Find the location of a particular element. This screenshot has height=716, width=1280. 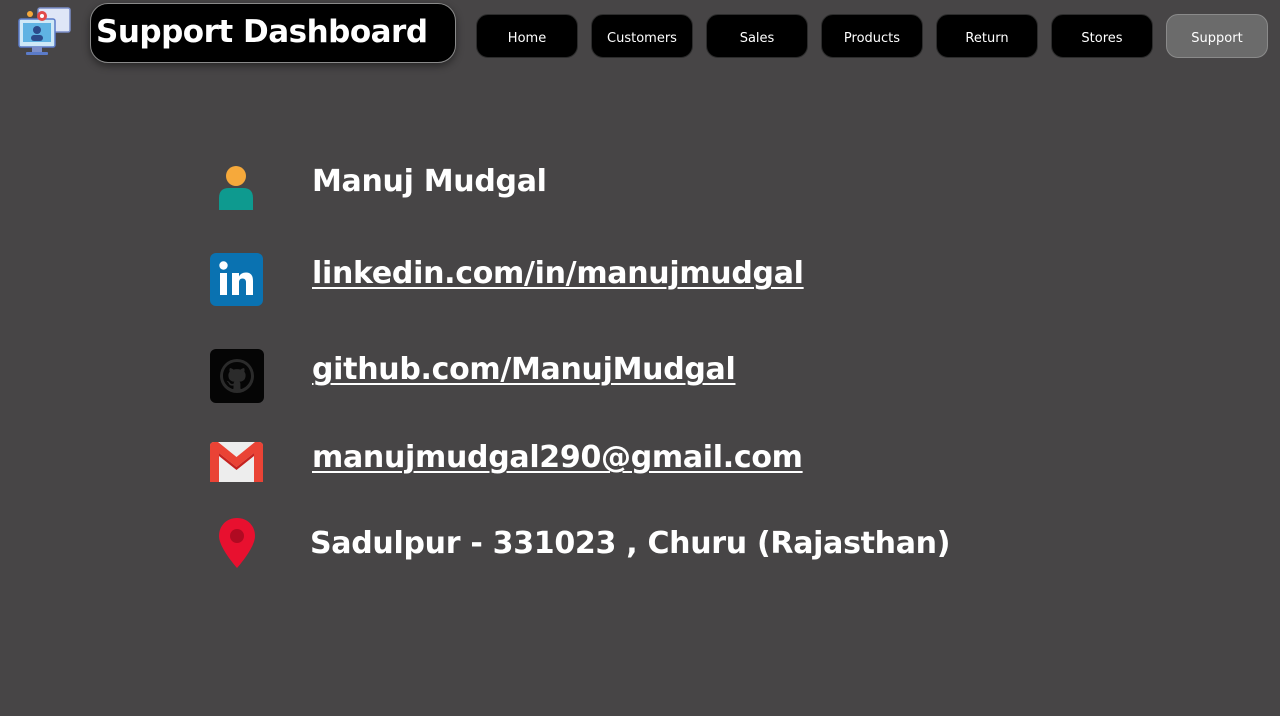

contact-address: Sadulpur - 331023 , Churu (Rajasthan) is located at coordinates (630, 543).